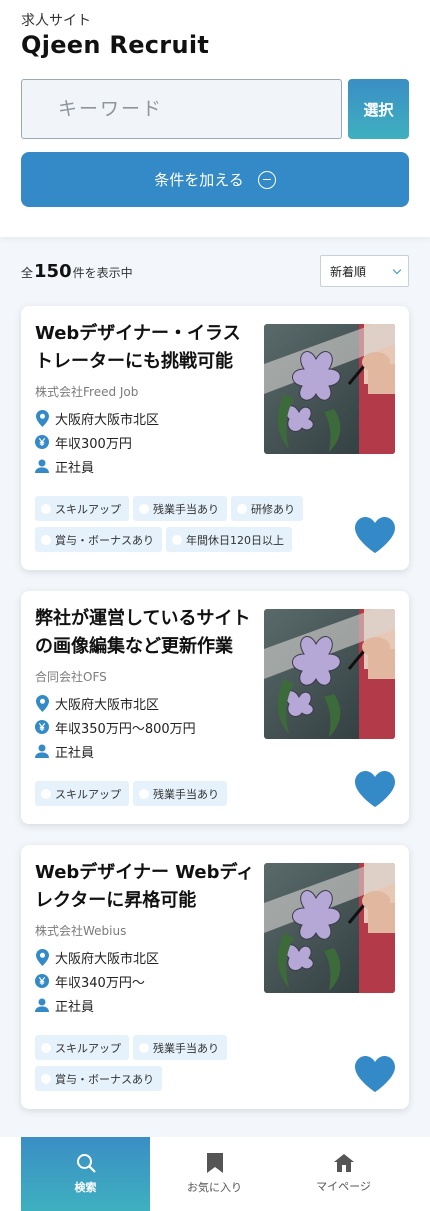 The width and height of the screenshot is (430, 1211). Describe the element at coordinates (146, 633) in the screenshot. I see `job-title: 弊社が運営しているサイトの画像編集など更新作業` at that location.